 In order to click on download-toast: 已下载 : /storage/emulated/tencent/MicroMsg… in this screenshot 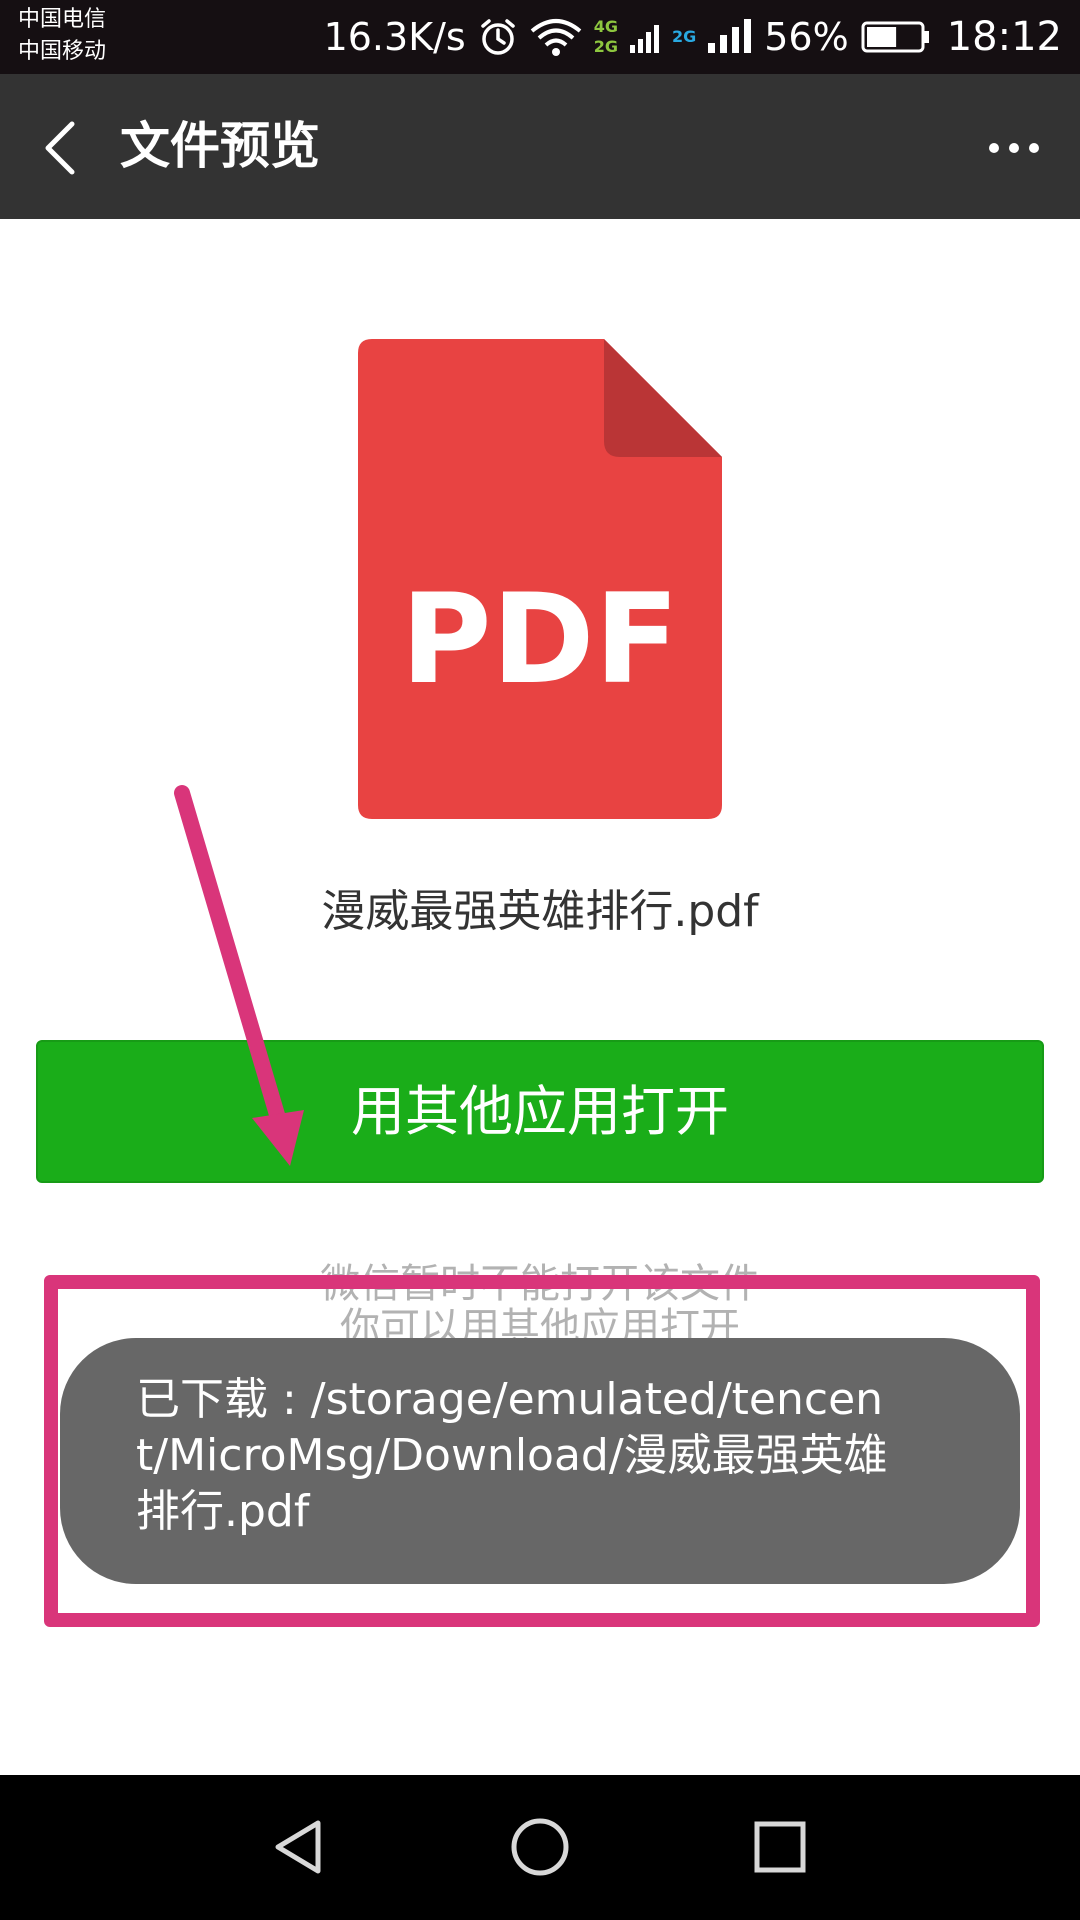, I will do `click(540, 1461)`.